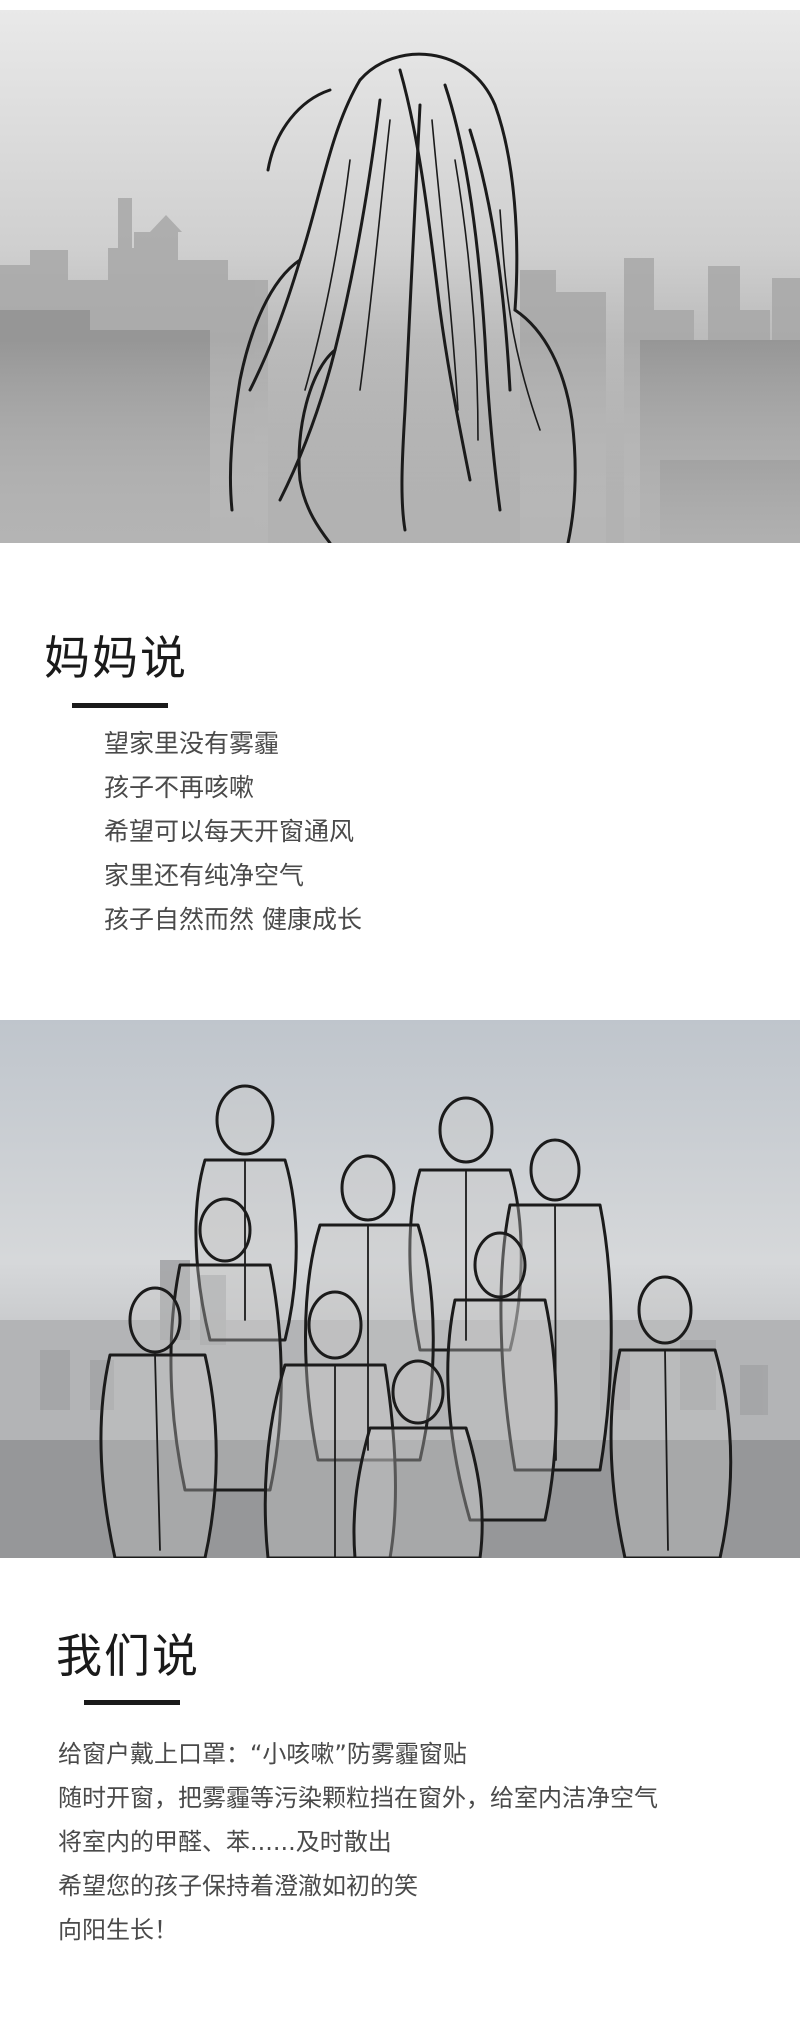 Image resolution: width=800 pixels, height=2028 pixels. I want to click on us-text-line: 随时开窗，把雾霾等污染颗粒挡在窗外，给室内洁净空气, so click(358, 1798).